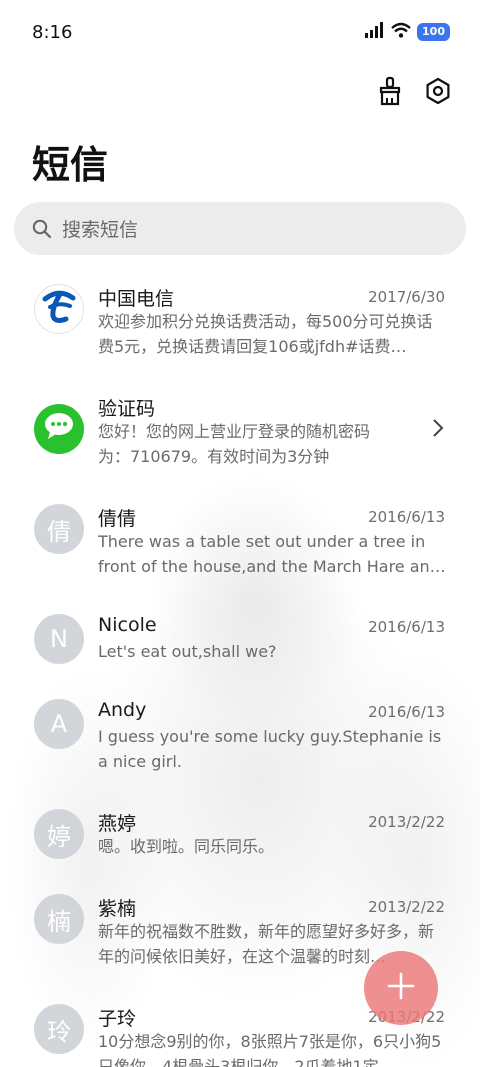 This screenshot has width=480, height=1067. What do you see at coordinates (52, 32) in the screenshot?
I see `status-time: 8:16` at bounding box center [52, 32].